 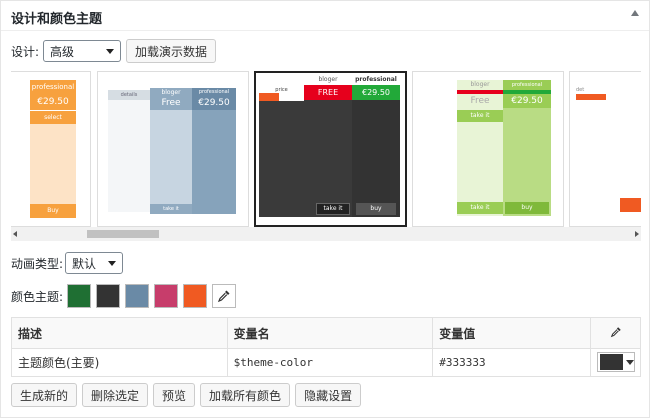 What do you see at coordinates (174, 395) in the screenshot?
I see `preview-button: 预览` at bounding box center [174, 395].